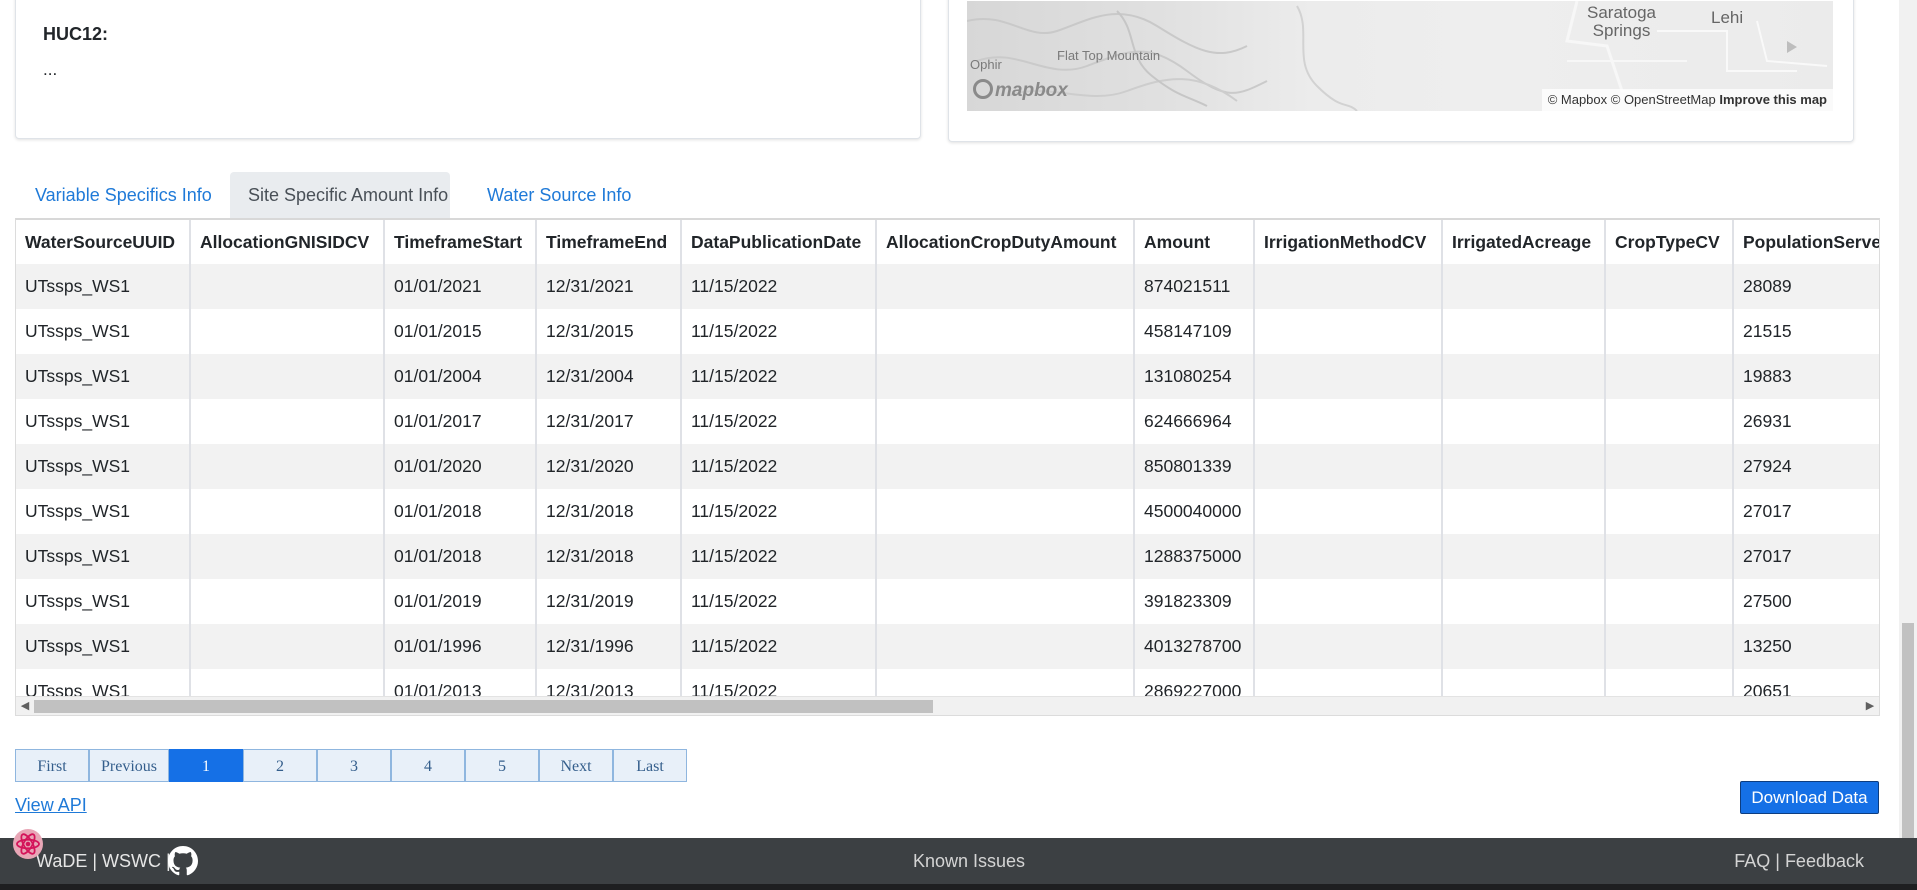 The image size is (1917, 890). What do you see at coordinates (129, 765) in the screenshot?
I see `previous-page-button: Previous` at bounding box center [129, 765].